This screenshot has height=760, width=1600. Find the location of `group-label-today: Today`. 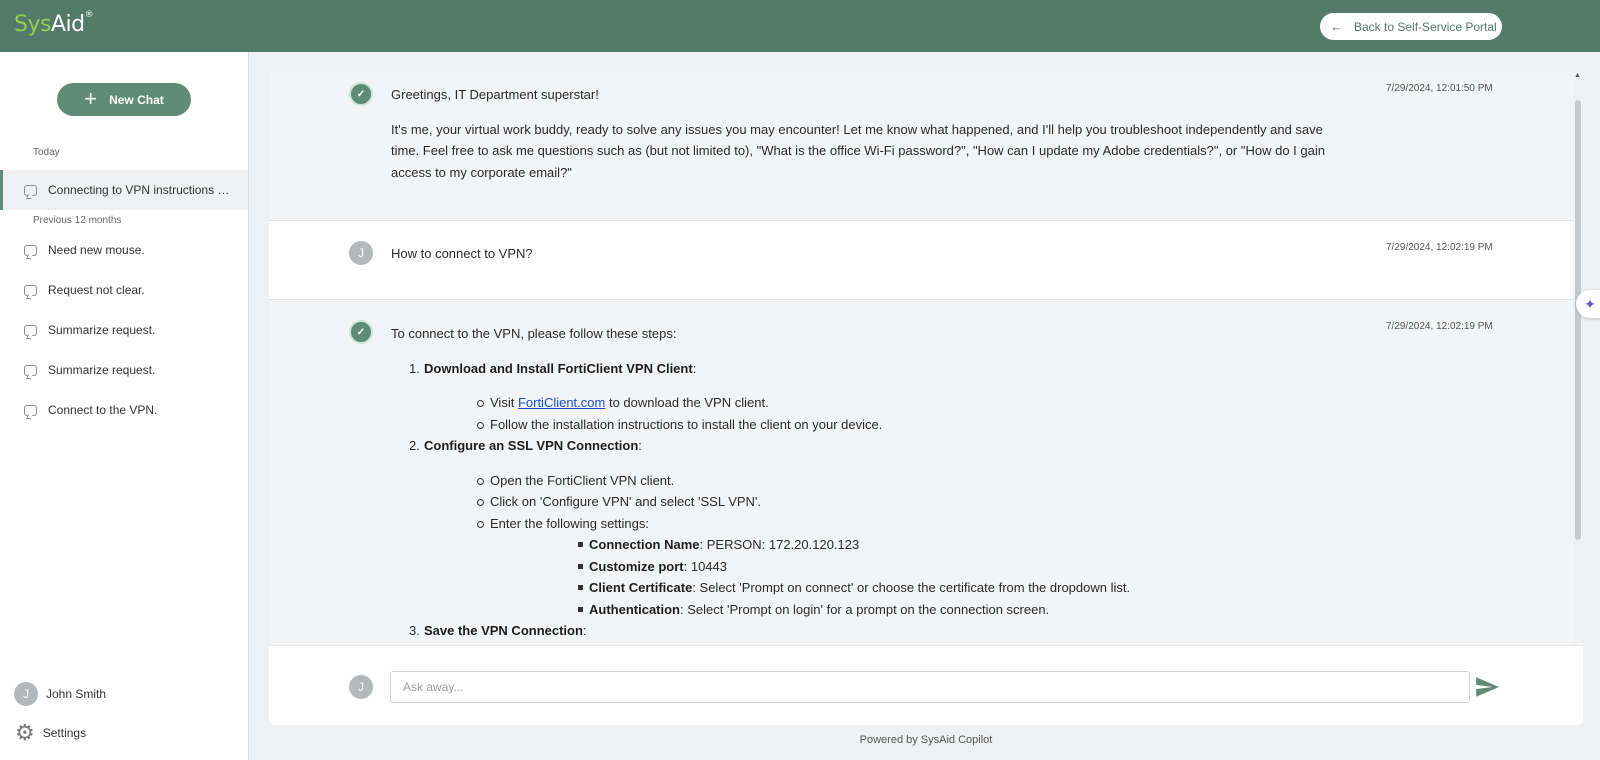

group-label-today: Today is located at coordinates (46, 152).